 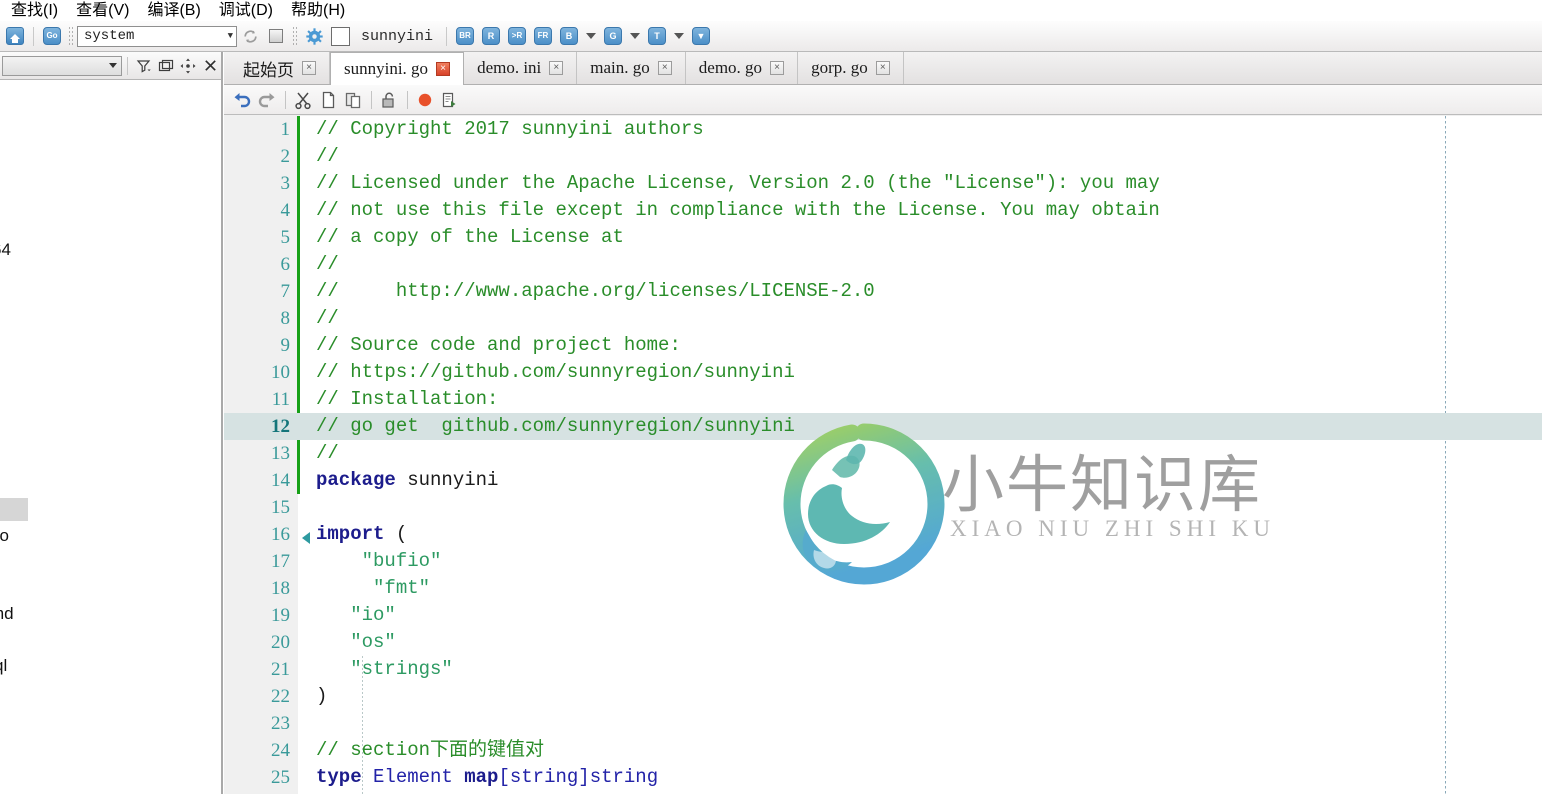 I want to click on build-icon: B, so click(x=569, y=36).